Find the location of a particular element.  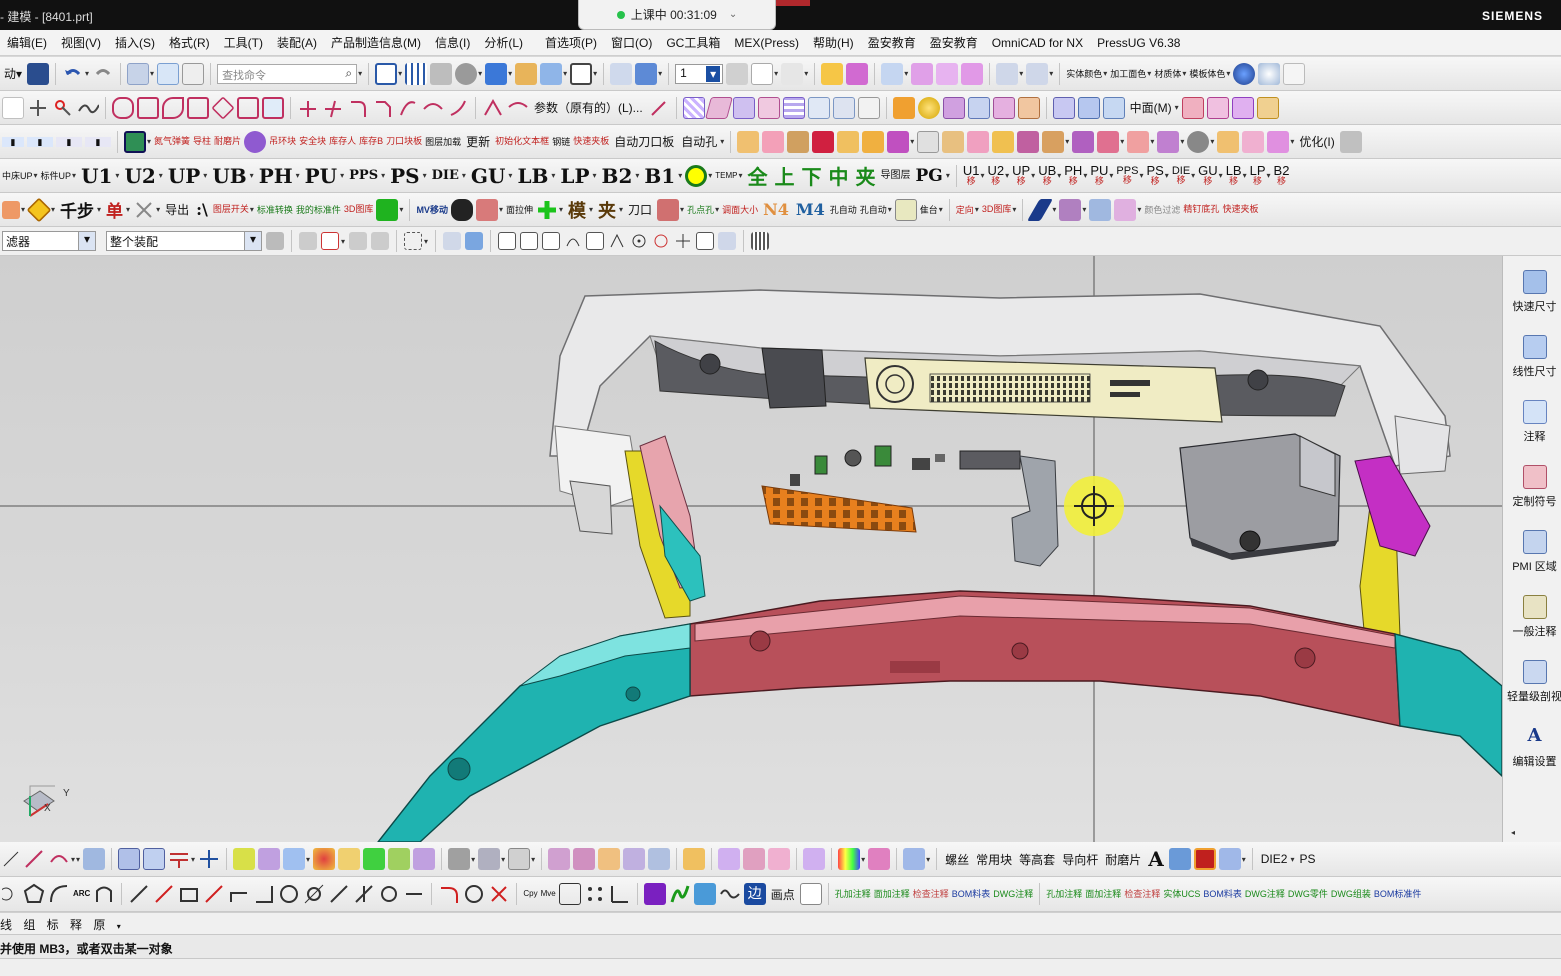

machining-color-button: 加工面色 is located at coordinates (1128, 74).